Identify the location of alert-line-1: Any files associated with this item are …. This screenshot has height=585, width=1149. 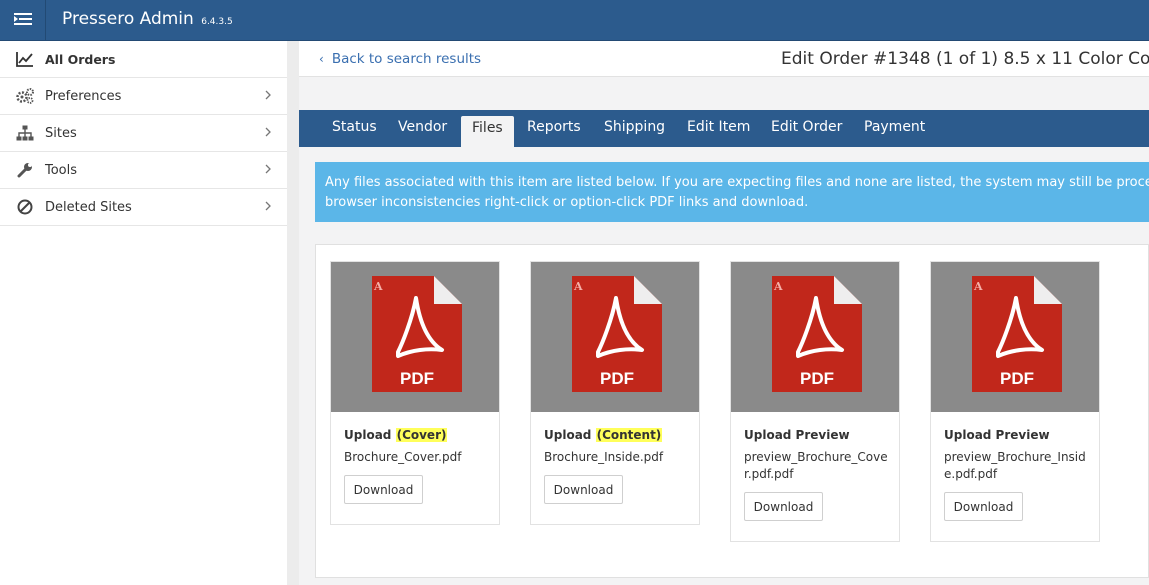
(737, 182).